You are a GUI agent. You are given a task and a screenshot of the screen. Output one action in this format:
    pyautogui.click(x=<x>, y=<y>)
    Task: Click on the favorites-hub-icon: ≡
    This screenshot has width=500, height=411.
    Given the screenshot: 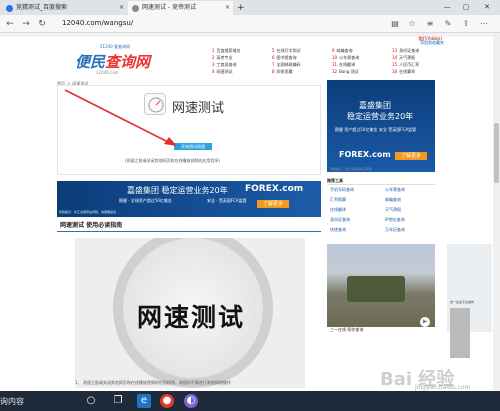 What is the action you would take?
    pyautogui.click(x=430, y=24)
    